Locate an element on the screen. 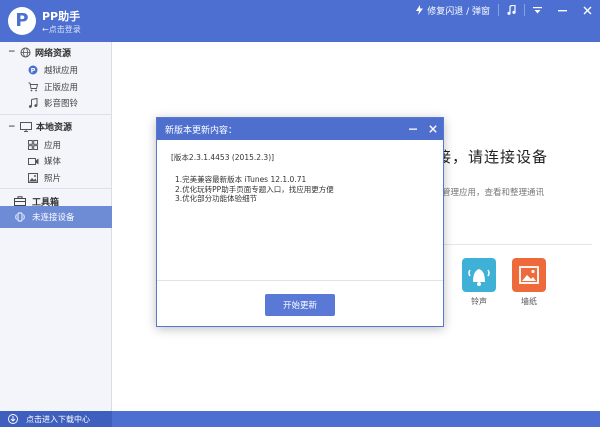  lightning-icon is located at coordinates (420, 10).